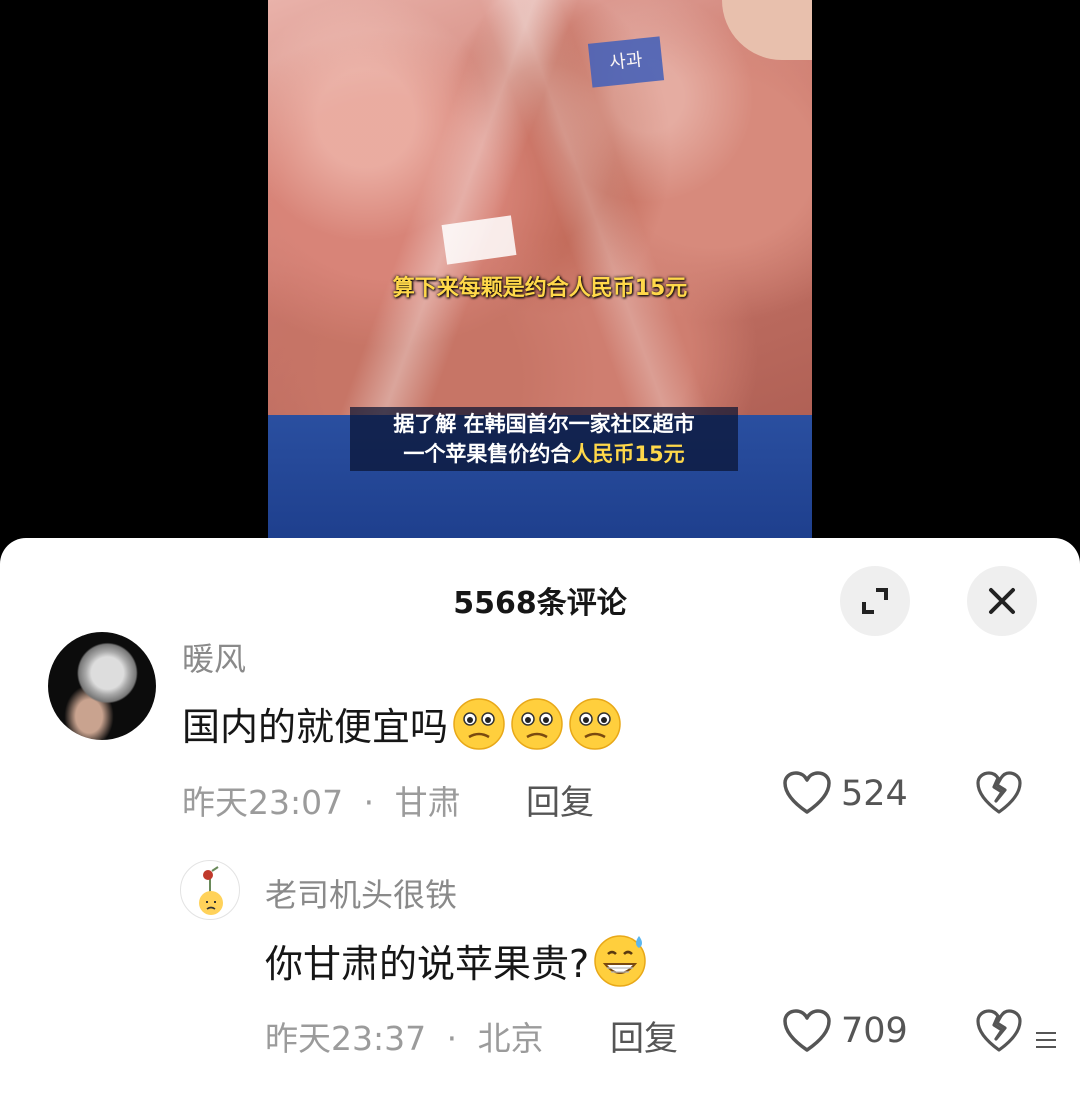  What do you see at coordinates (315, 727) in the screenshot?
I see `comment-text-content: 国内的就便宜吗` at bounding box center [315, 727].